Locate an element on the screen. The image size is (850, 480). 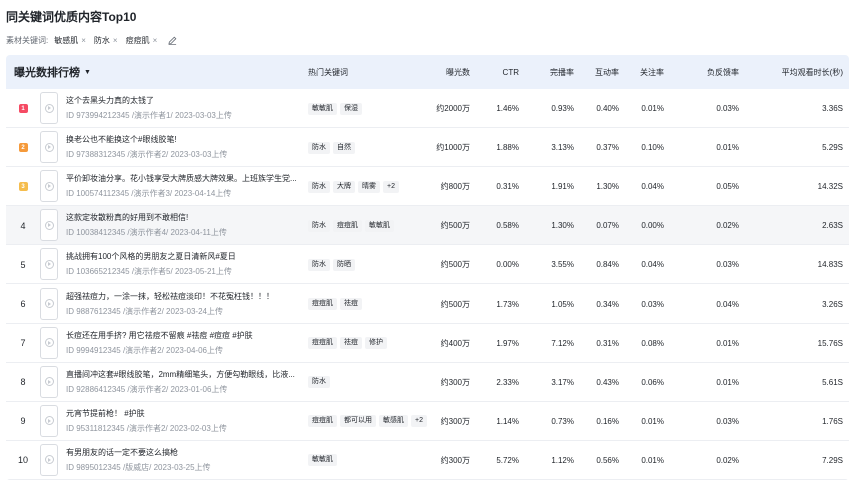
keyword-tag: +2 is located at coordinates (419, 421).